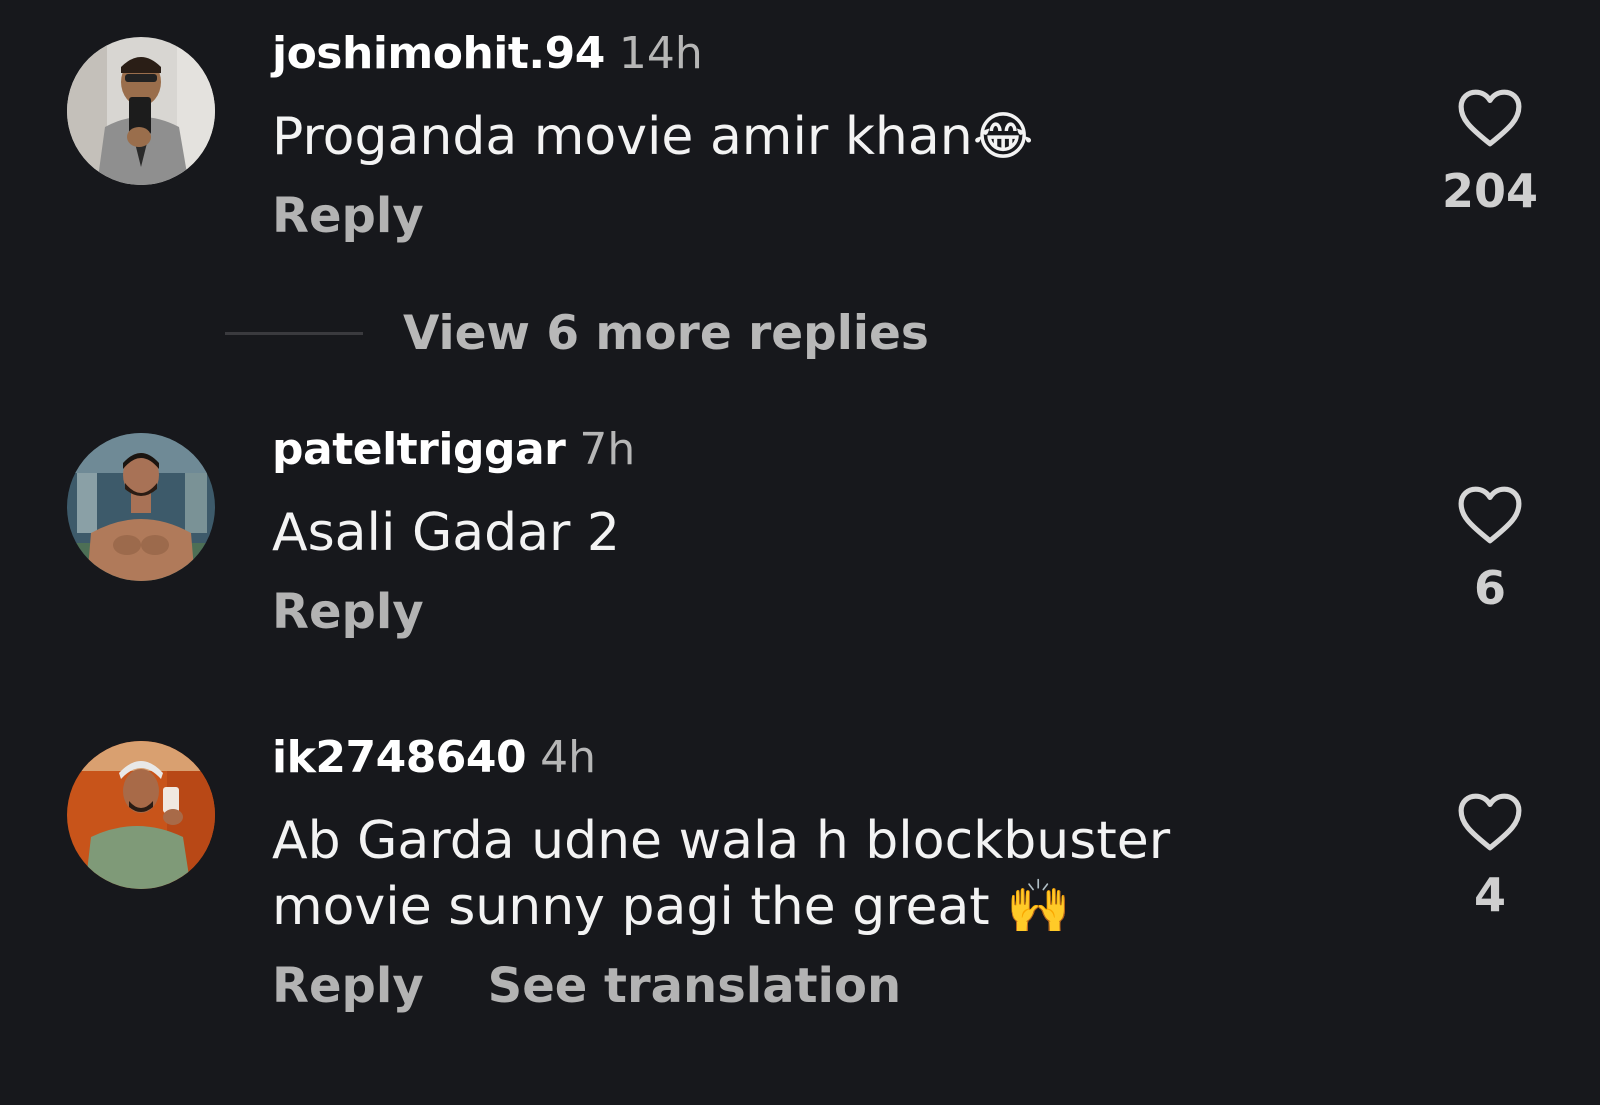 This screenshot has height=1105, width=1600. I want to click on comment-header: pateltriggar 7h, so click(453, 450).